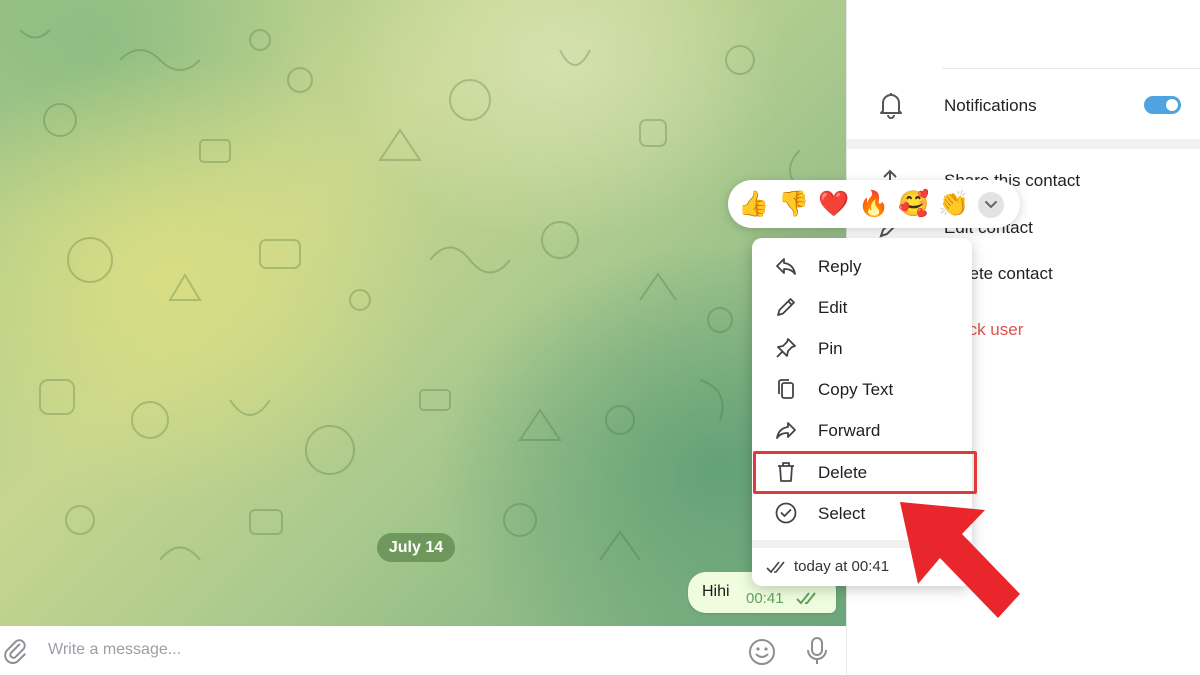 The width and height of the screenshot is (1200, 675). I want to click on reaction-fire: 🔥, so click(874, 204).